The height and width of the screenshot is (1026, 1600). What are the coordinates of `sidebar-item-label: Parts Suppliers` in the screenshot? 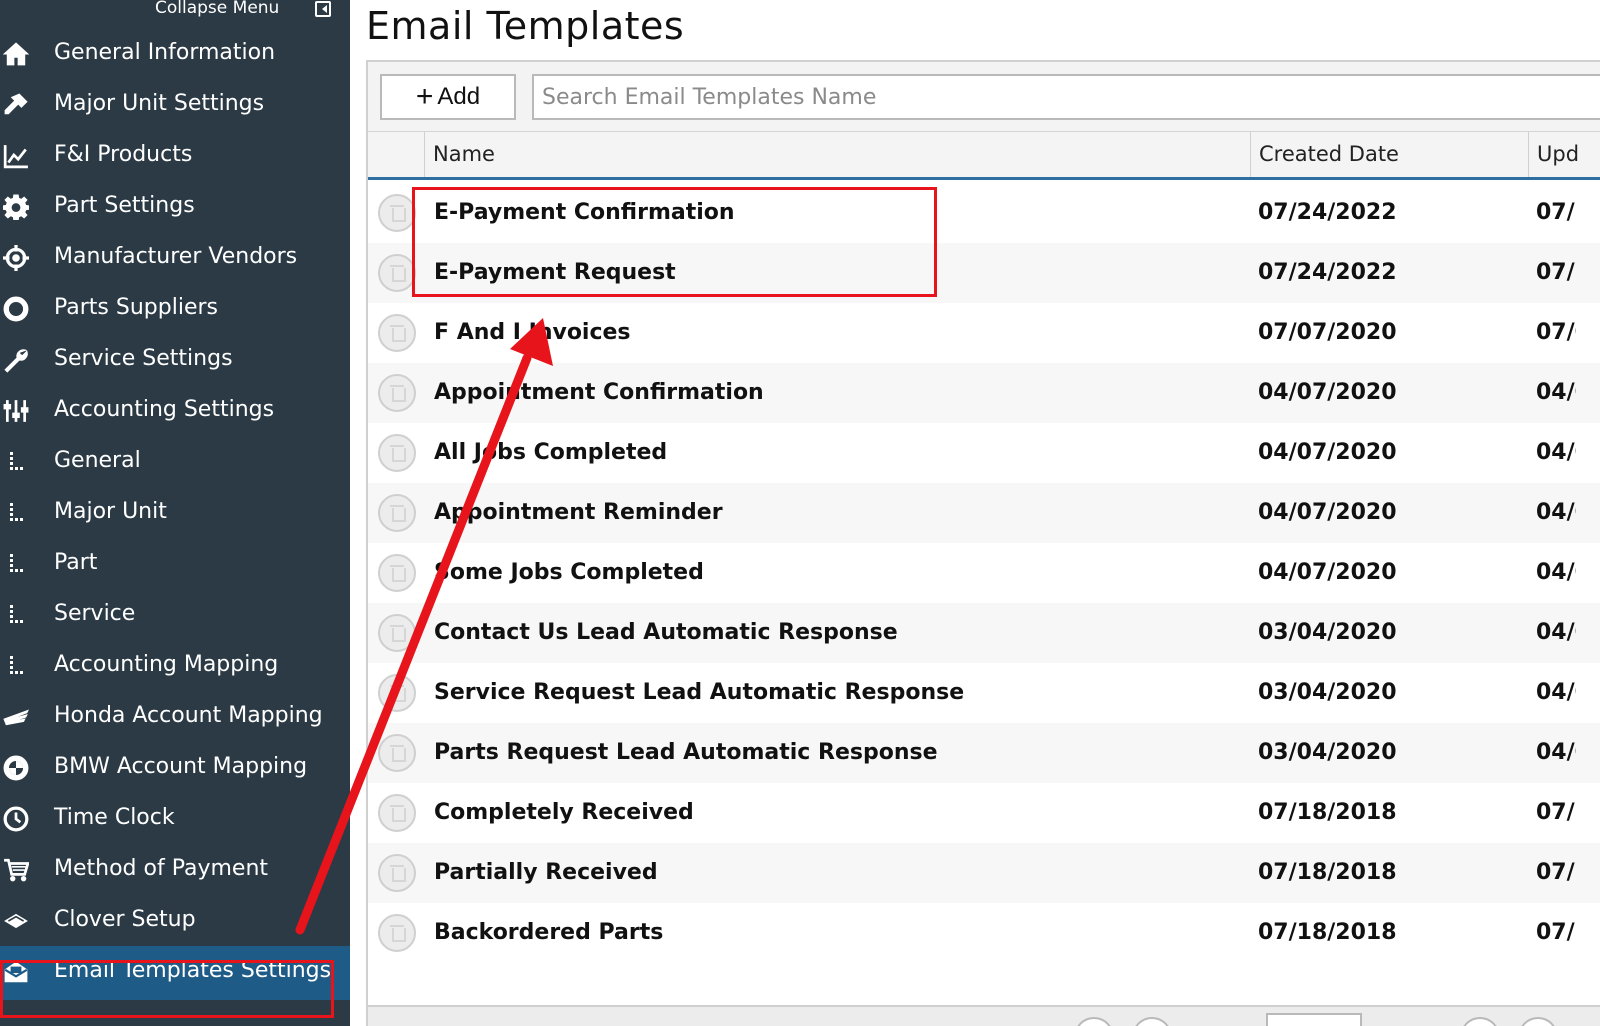 It's located at (136, 307).